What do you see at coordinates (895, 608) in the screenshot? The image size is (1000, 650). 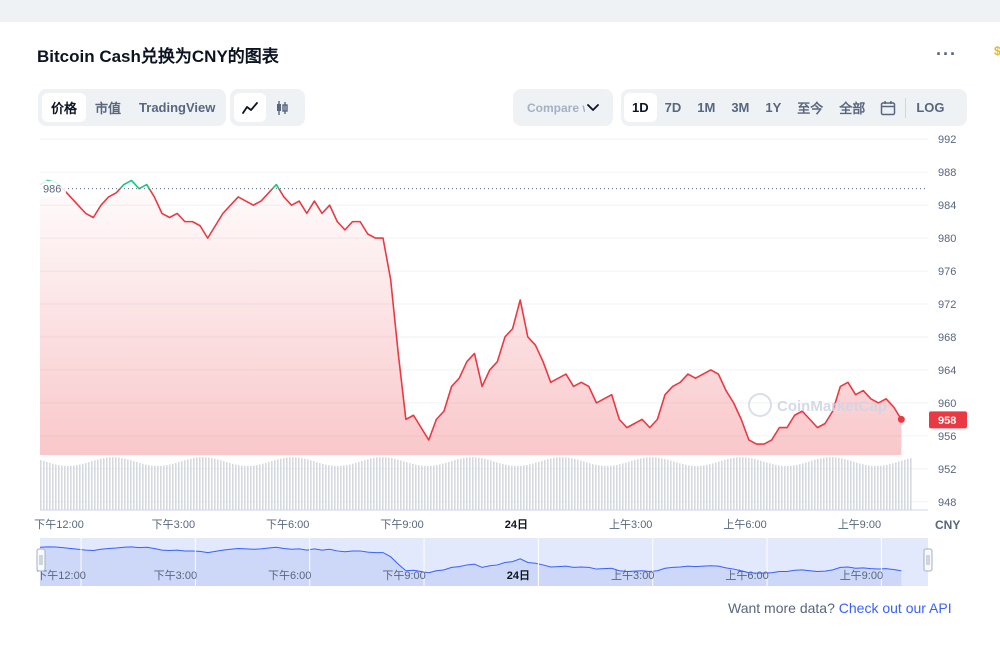 I see `api-link: Check out our API` at bounding box center [895, 608].